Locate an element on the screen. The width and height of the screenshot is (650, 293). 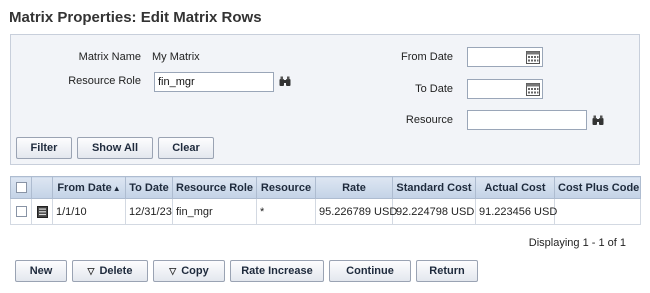
resource-input is located at coordinates (527, 120).